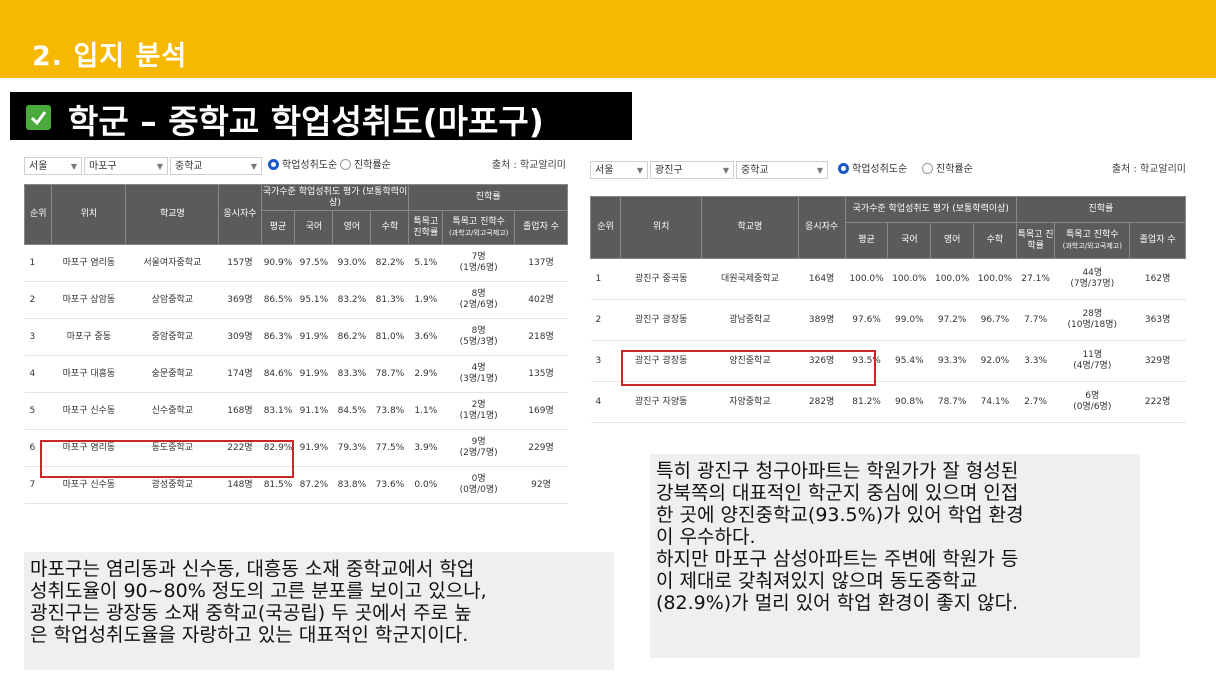 The height and width of the screenshot is (684, 1216). I want to click on left-filter-bar: 서울 ▼ 마포구 ▼ 중학교 ▼ 학업성취도순 진학률순 출처 : 학교알리미, so click(297, 168).